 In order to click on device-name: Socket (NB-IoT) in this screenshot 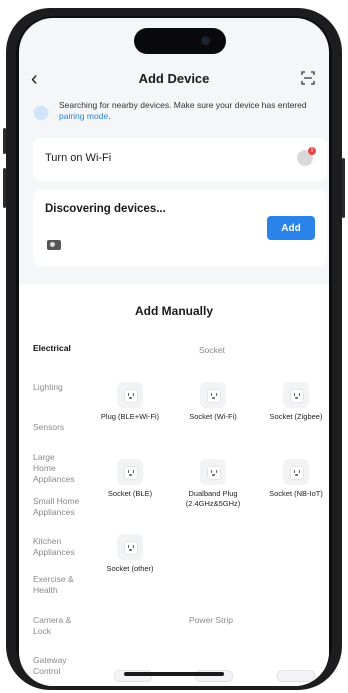, I will do `click(296, 493)`.